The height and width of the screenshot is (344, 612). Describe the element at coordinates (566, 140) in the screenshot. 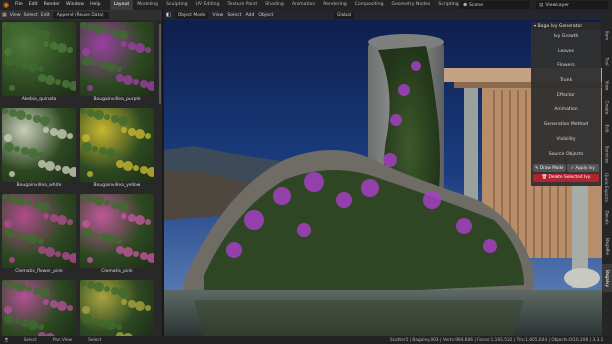

I see `visibility-button: Visibility` at that location.